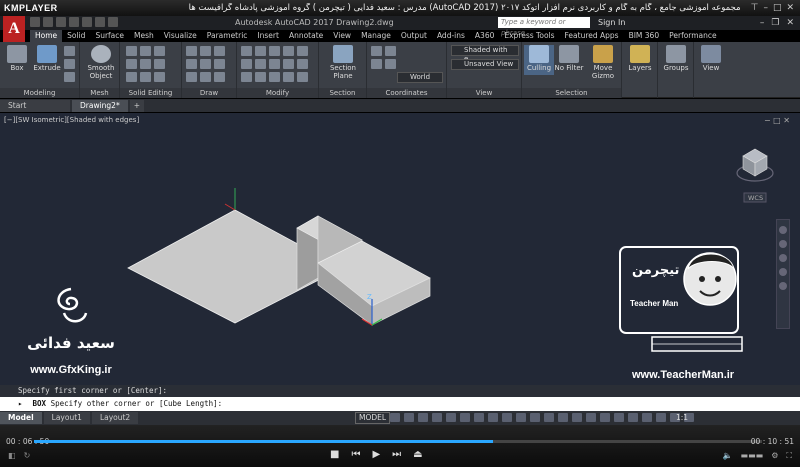 This screenshot has height=467, width=800. I want to click on navigation-bar, so click(783, 274).